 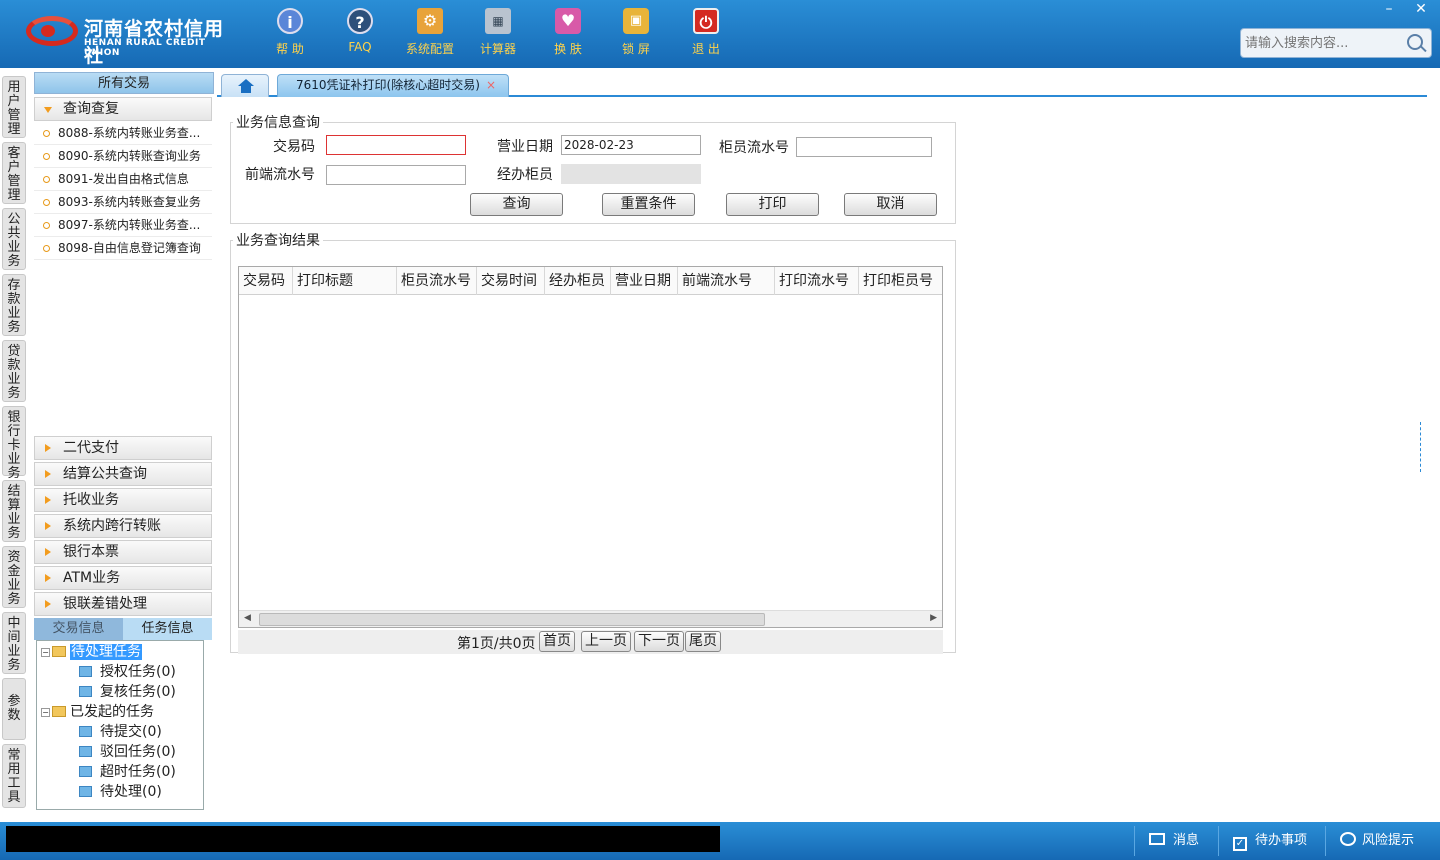 I want to click on faq-button: ? FAQ, so click(x=360, y=34).